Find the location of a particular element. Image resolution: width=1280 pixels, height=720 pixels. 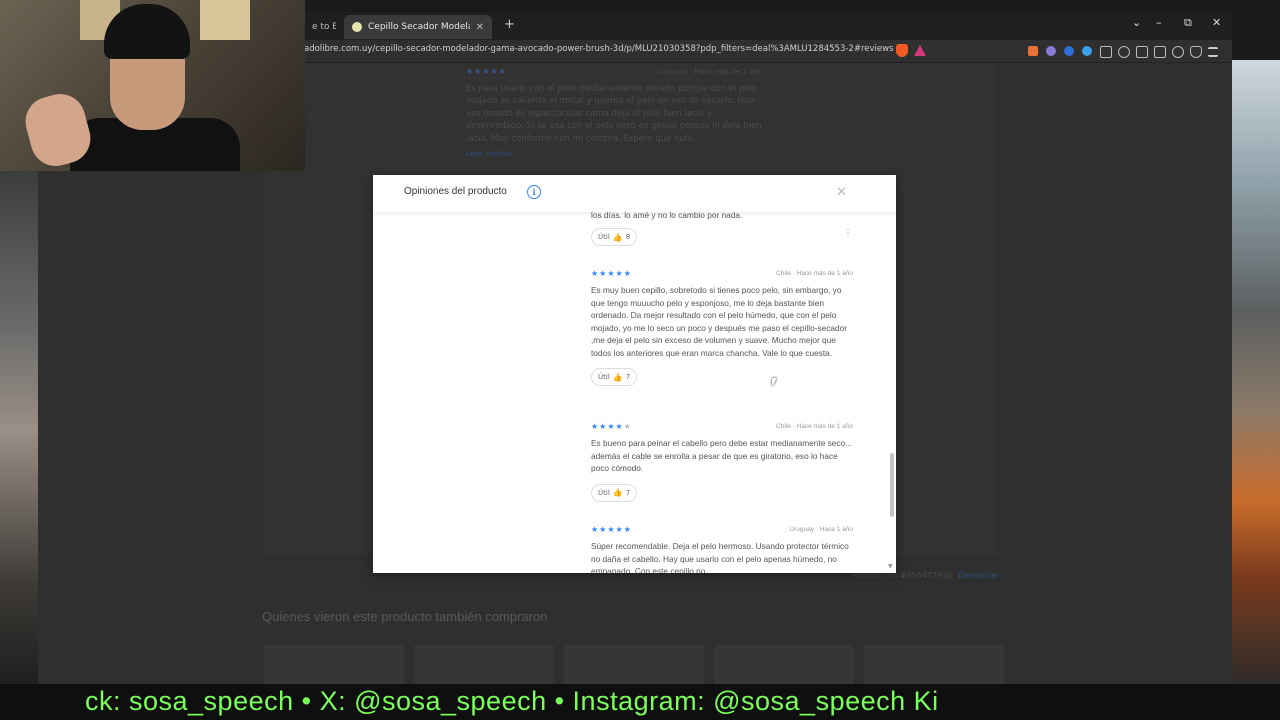

menu-icon is located at coordinates (1213, 52).